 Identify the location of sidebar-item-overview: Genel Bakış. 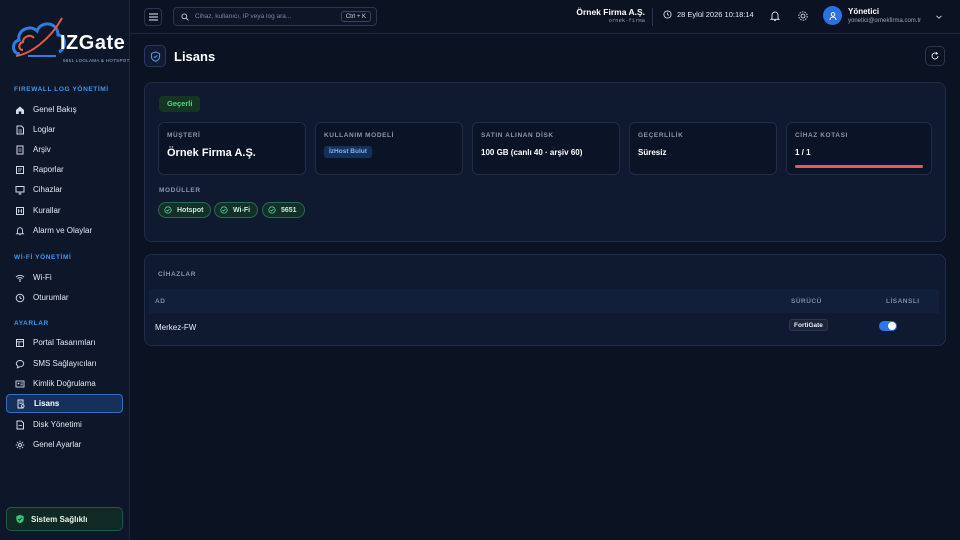
(64, 109).